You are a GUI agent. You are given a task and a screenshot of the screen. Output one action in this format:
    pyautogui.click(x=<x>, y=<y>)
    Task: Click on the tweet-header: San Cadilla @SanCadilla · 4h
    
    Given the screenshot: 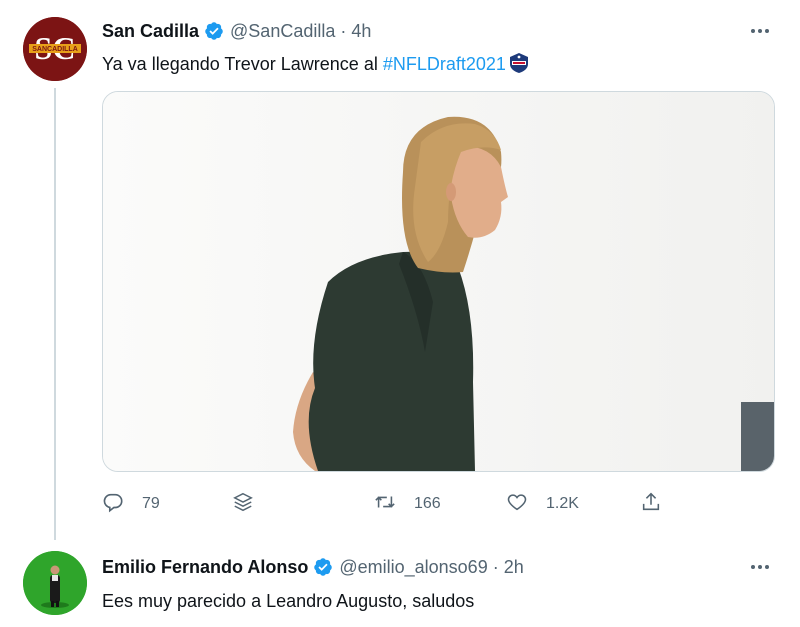 What is the action you would take?
    pyautogui.click(x=236, y=31)
    